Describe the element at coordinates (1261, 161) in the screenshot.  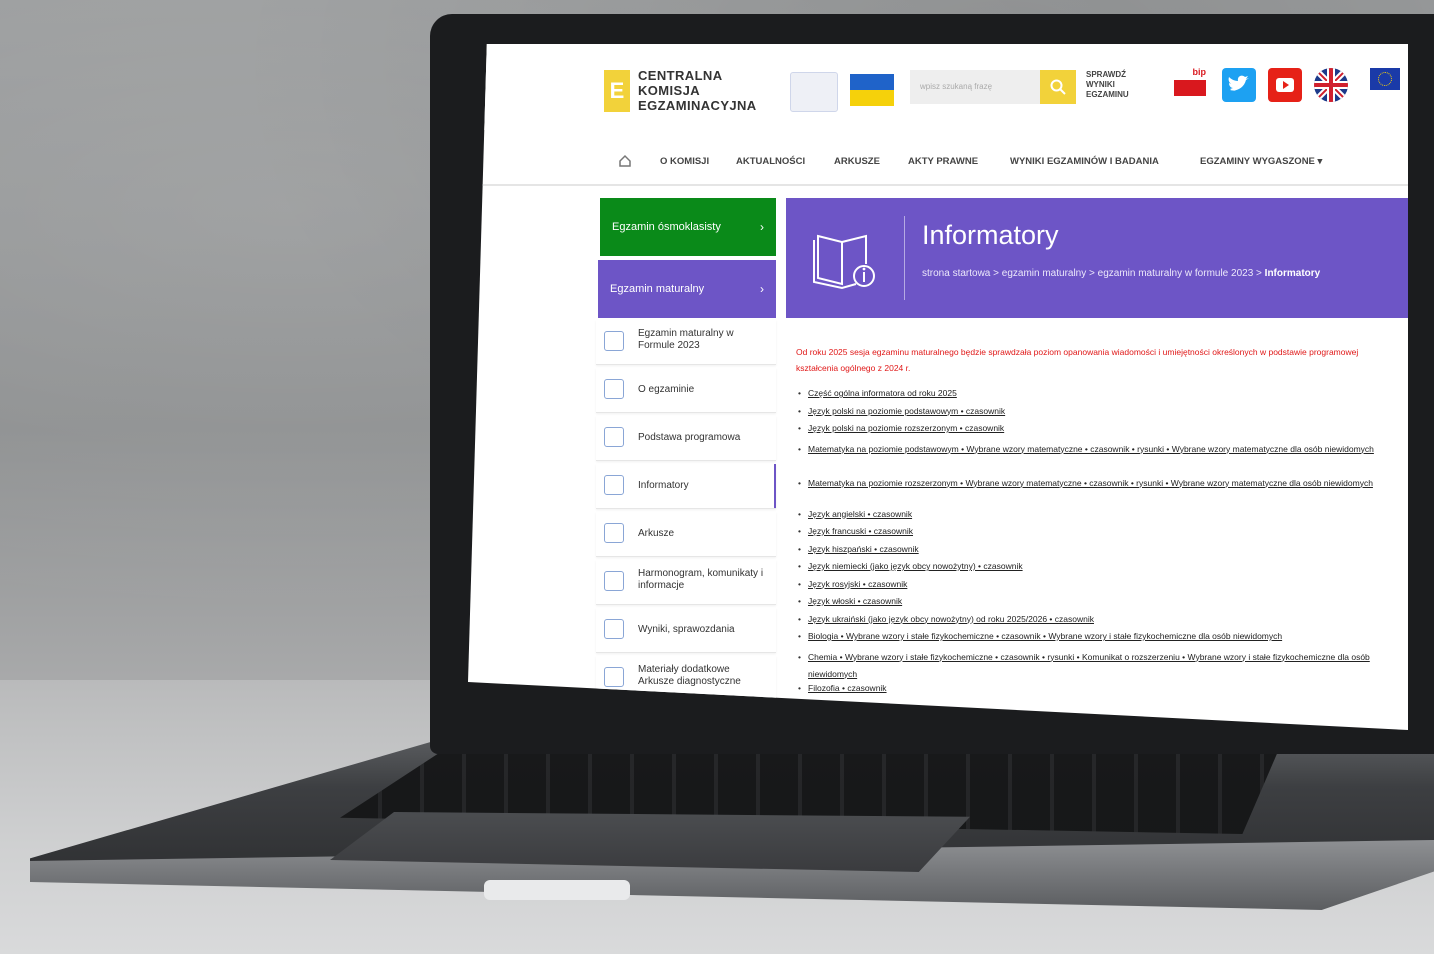
I see `nav-item-egzaminy-wygaszone: EGZAMINY WYGASZONE ▾` at that location.